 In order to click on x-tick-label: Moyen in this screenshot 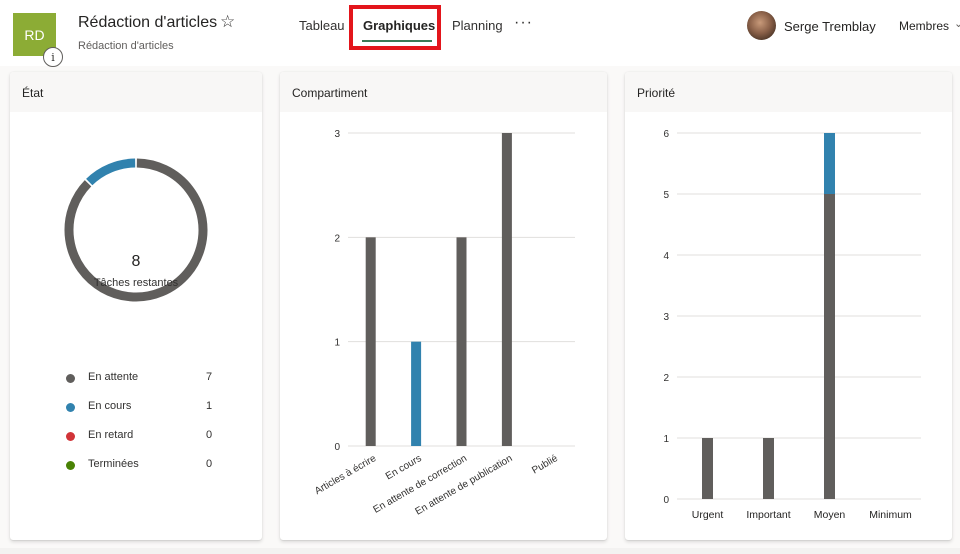, I will do `click(830, 515)`.